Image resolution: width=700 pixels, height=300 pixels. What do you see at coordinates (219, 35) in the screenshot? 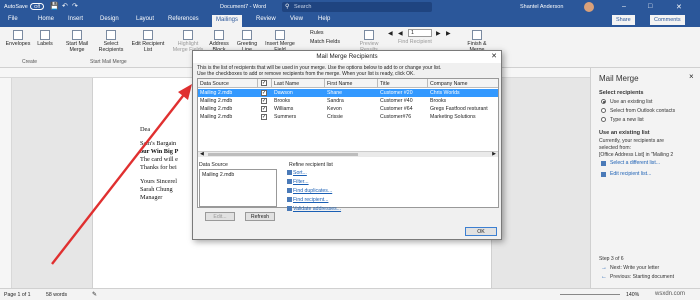
I see `address-block-icon` at bounding box center [219, 35].